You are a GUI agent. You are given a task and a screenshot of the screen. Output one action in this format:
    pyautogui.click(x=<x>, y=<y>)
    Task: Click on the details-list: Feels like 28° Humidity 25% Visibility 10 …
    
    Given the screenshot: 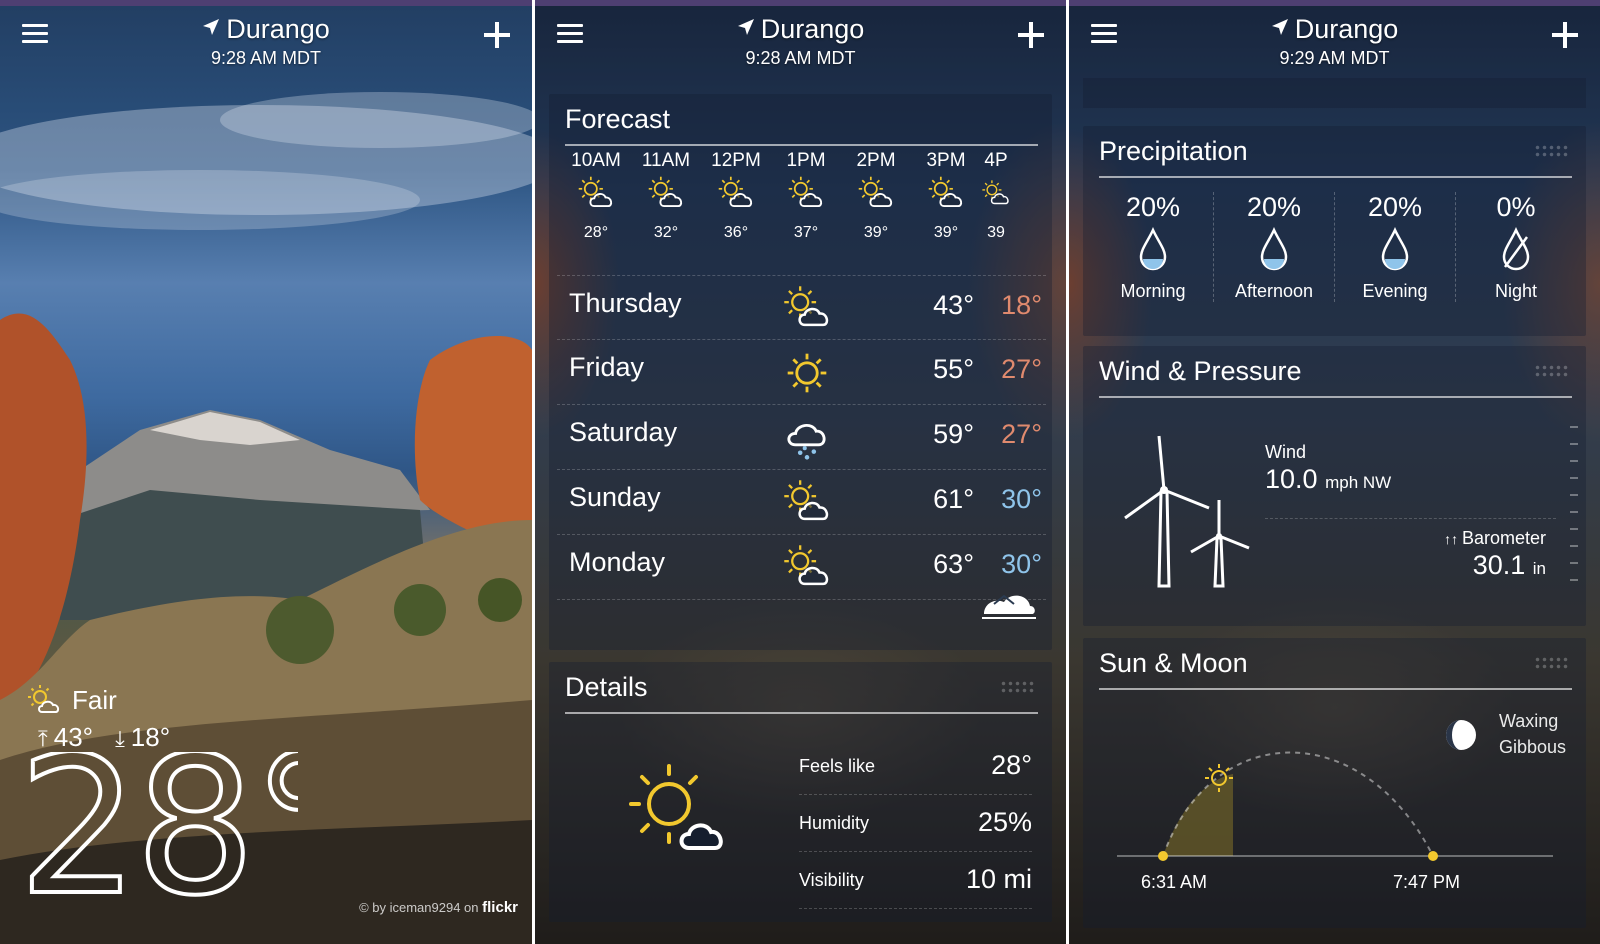 What is the action you would take?
    pyautogui.click(x=915, y=823)
    